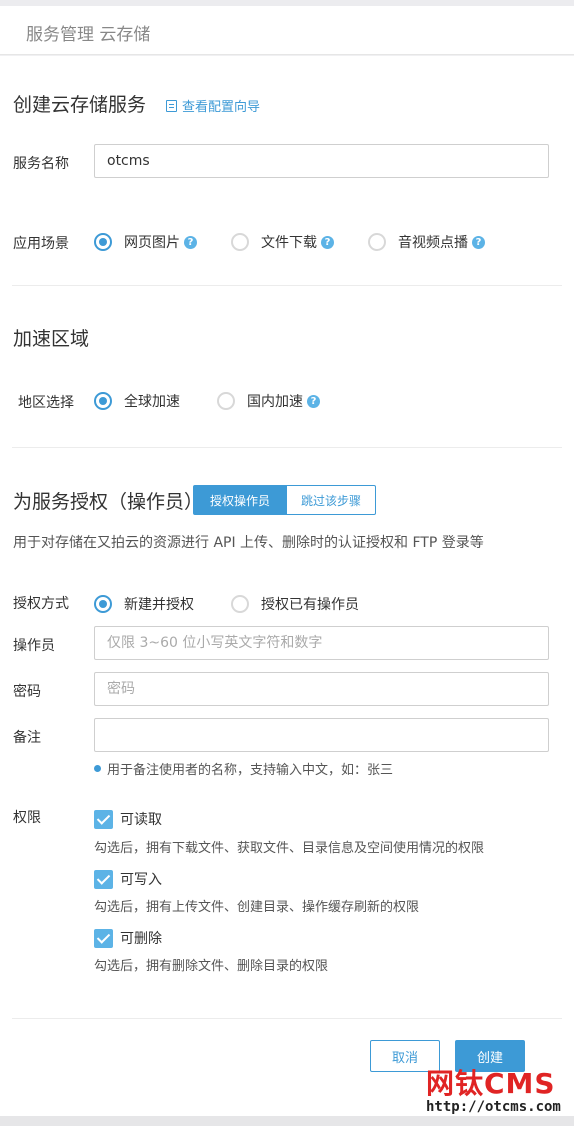  I want to click on password-label: 密码, so click(27, 692).